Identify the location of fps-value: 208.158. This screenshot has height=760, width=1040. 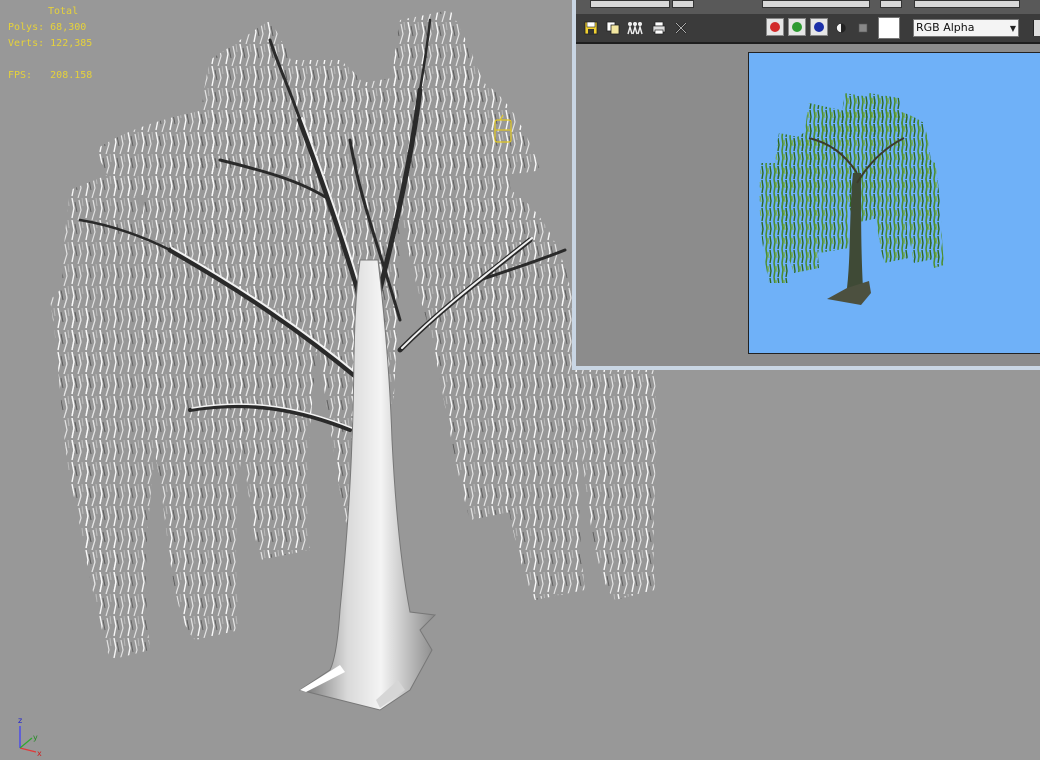
(71, 75).